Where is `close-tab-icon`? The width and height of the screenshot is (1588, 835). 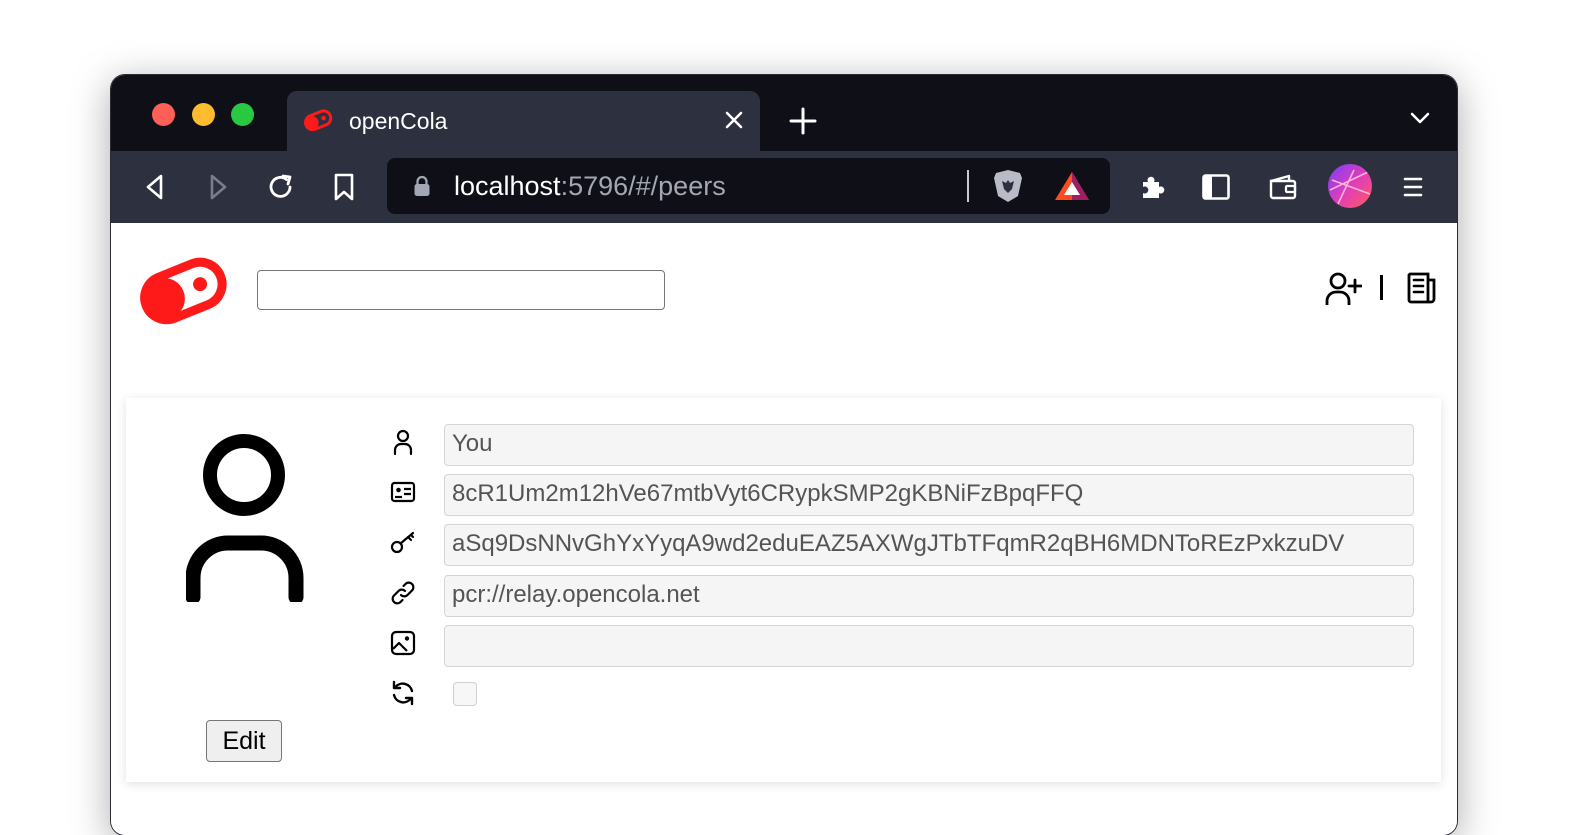
close-tab-icon is located at coordinates (734, 120).